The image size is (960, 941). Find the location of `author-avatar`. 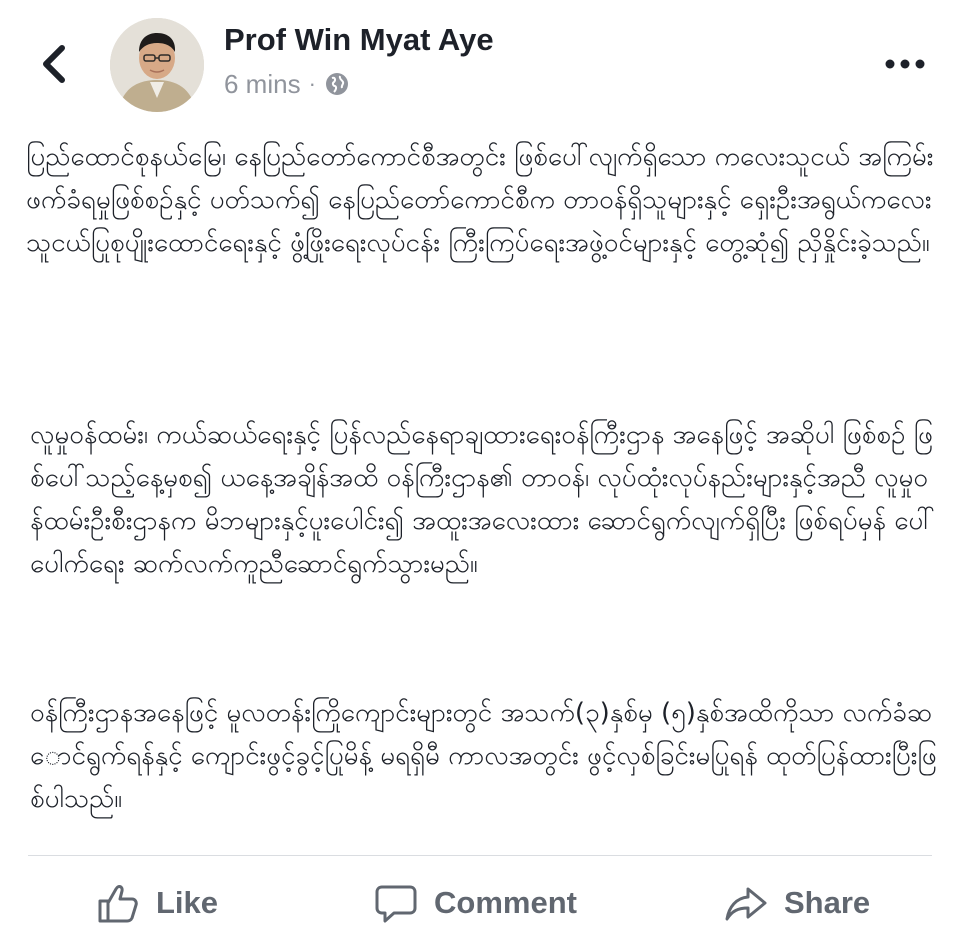

author-avatar is located at coordinates (157, 65).